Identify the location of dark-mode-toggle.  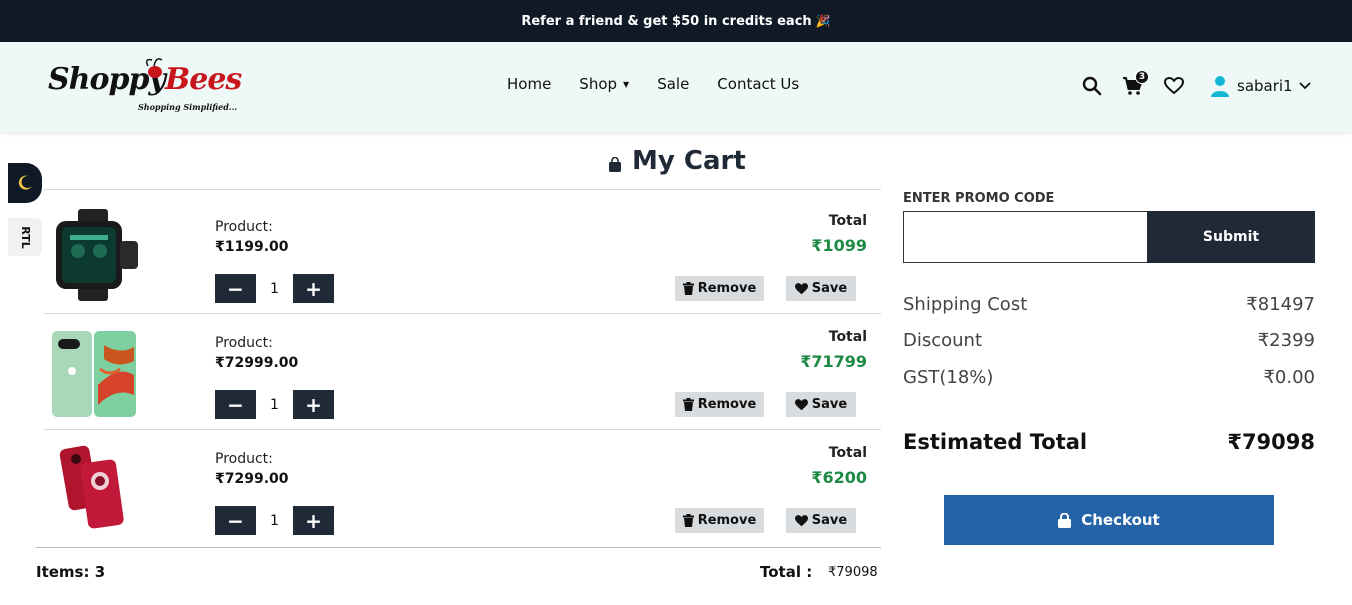
(25, 183).